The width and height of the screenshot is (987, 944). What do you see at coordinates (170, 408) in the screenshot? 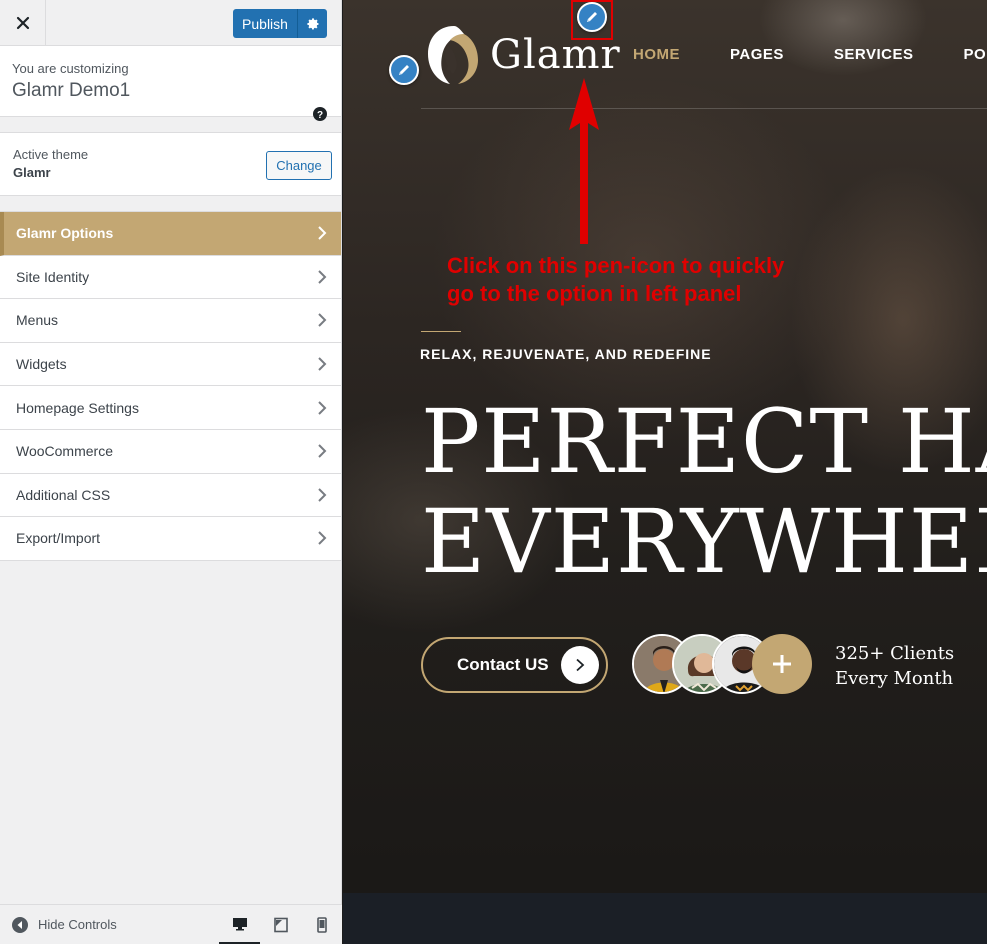
I see `menu-item-homepage-settings: Homepage Settings` at bounding box center [170, 408].